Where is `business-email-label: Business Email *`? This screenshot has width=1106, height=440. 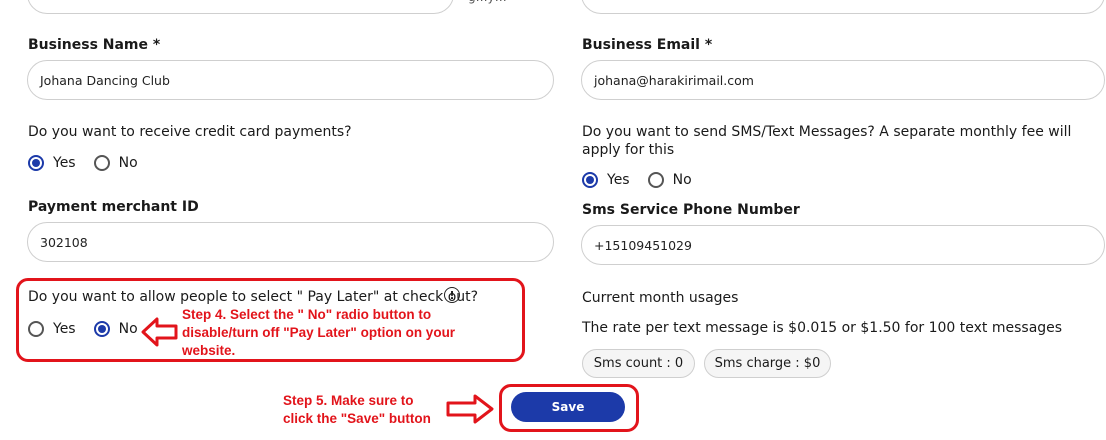
business-email-label: Business Email * is located at coordinates (647, 45).